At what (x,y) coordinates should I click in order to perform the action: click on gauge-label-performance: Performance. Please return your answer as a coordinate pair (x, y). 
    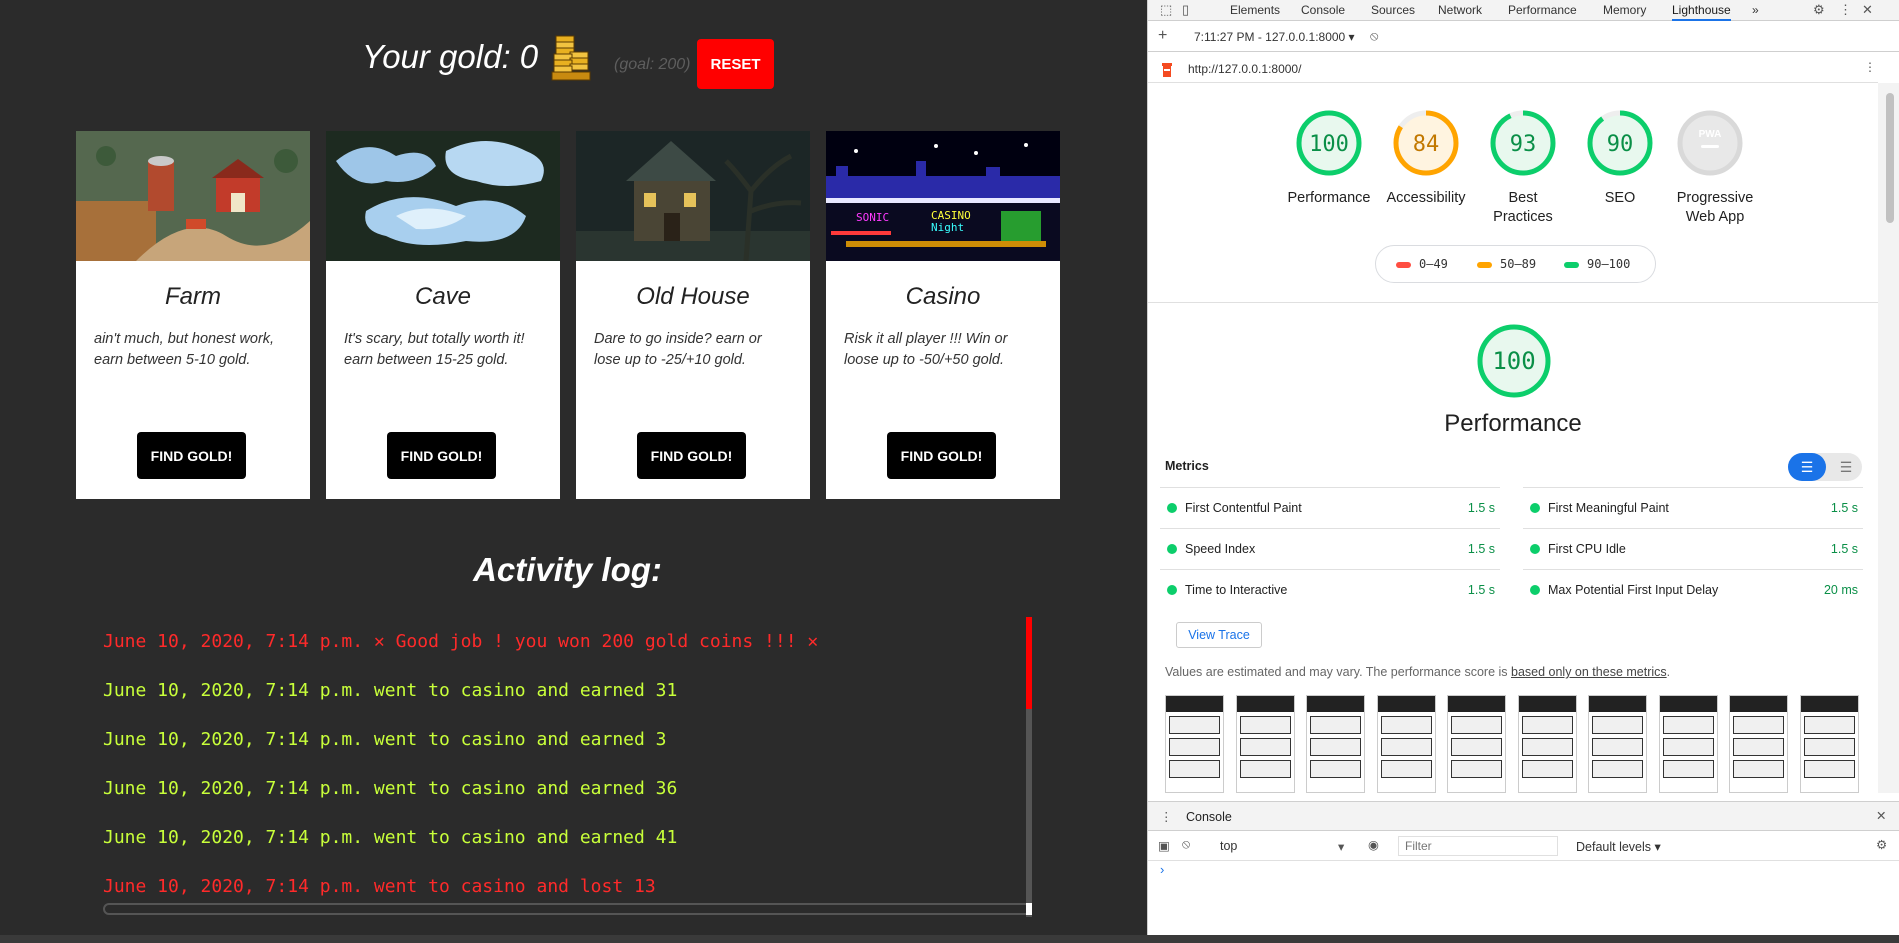
    Looking at the image, I should click on (1329, 195).